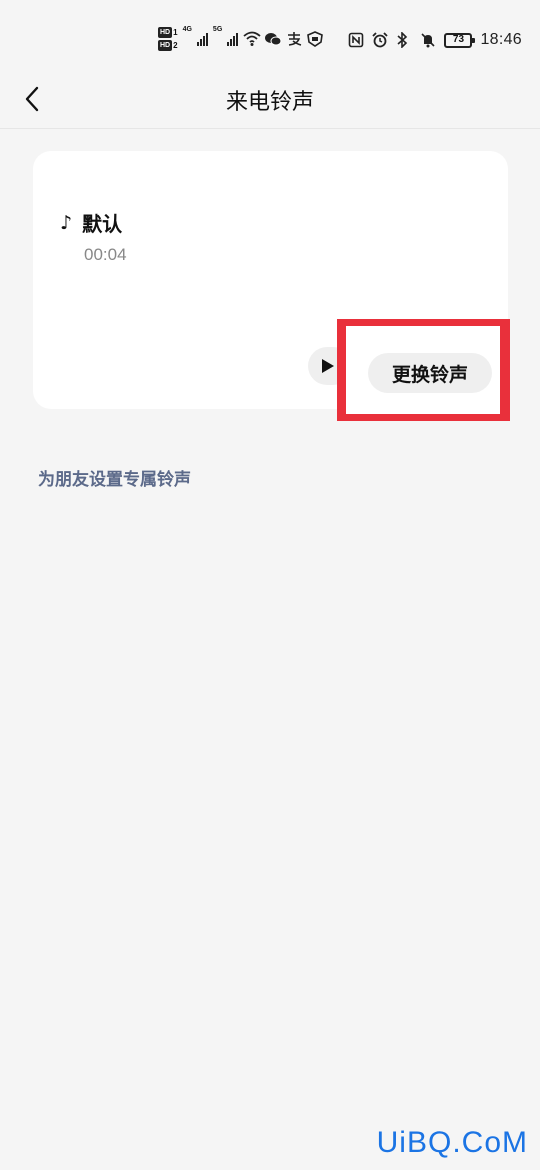 This screenshot has height=1170, width=540. I want to click on ringtone-name: 默认, so click(102, 224).